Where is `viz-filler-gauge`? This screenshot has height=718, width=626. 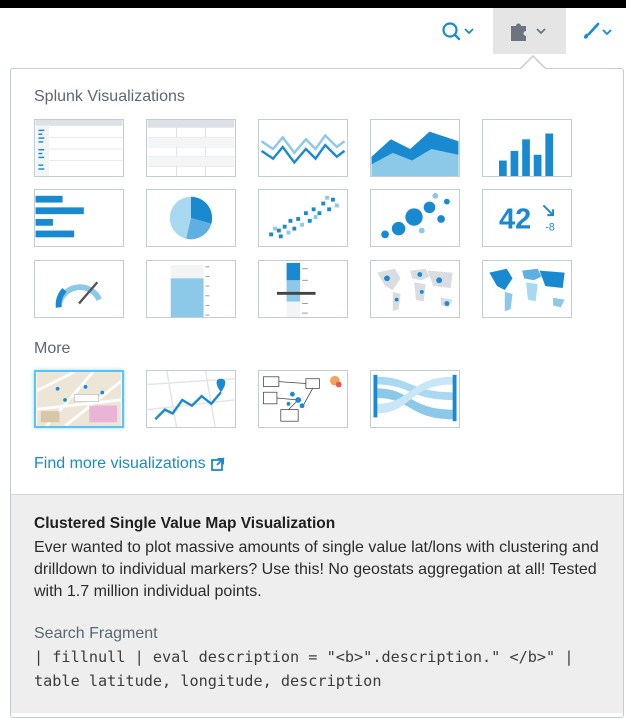
viz-filler-gauge is located at coordinates (191, 289).